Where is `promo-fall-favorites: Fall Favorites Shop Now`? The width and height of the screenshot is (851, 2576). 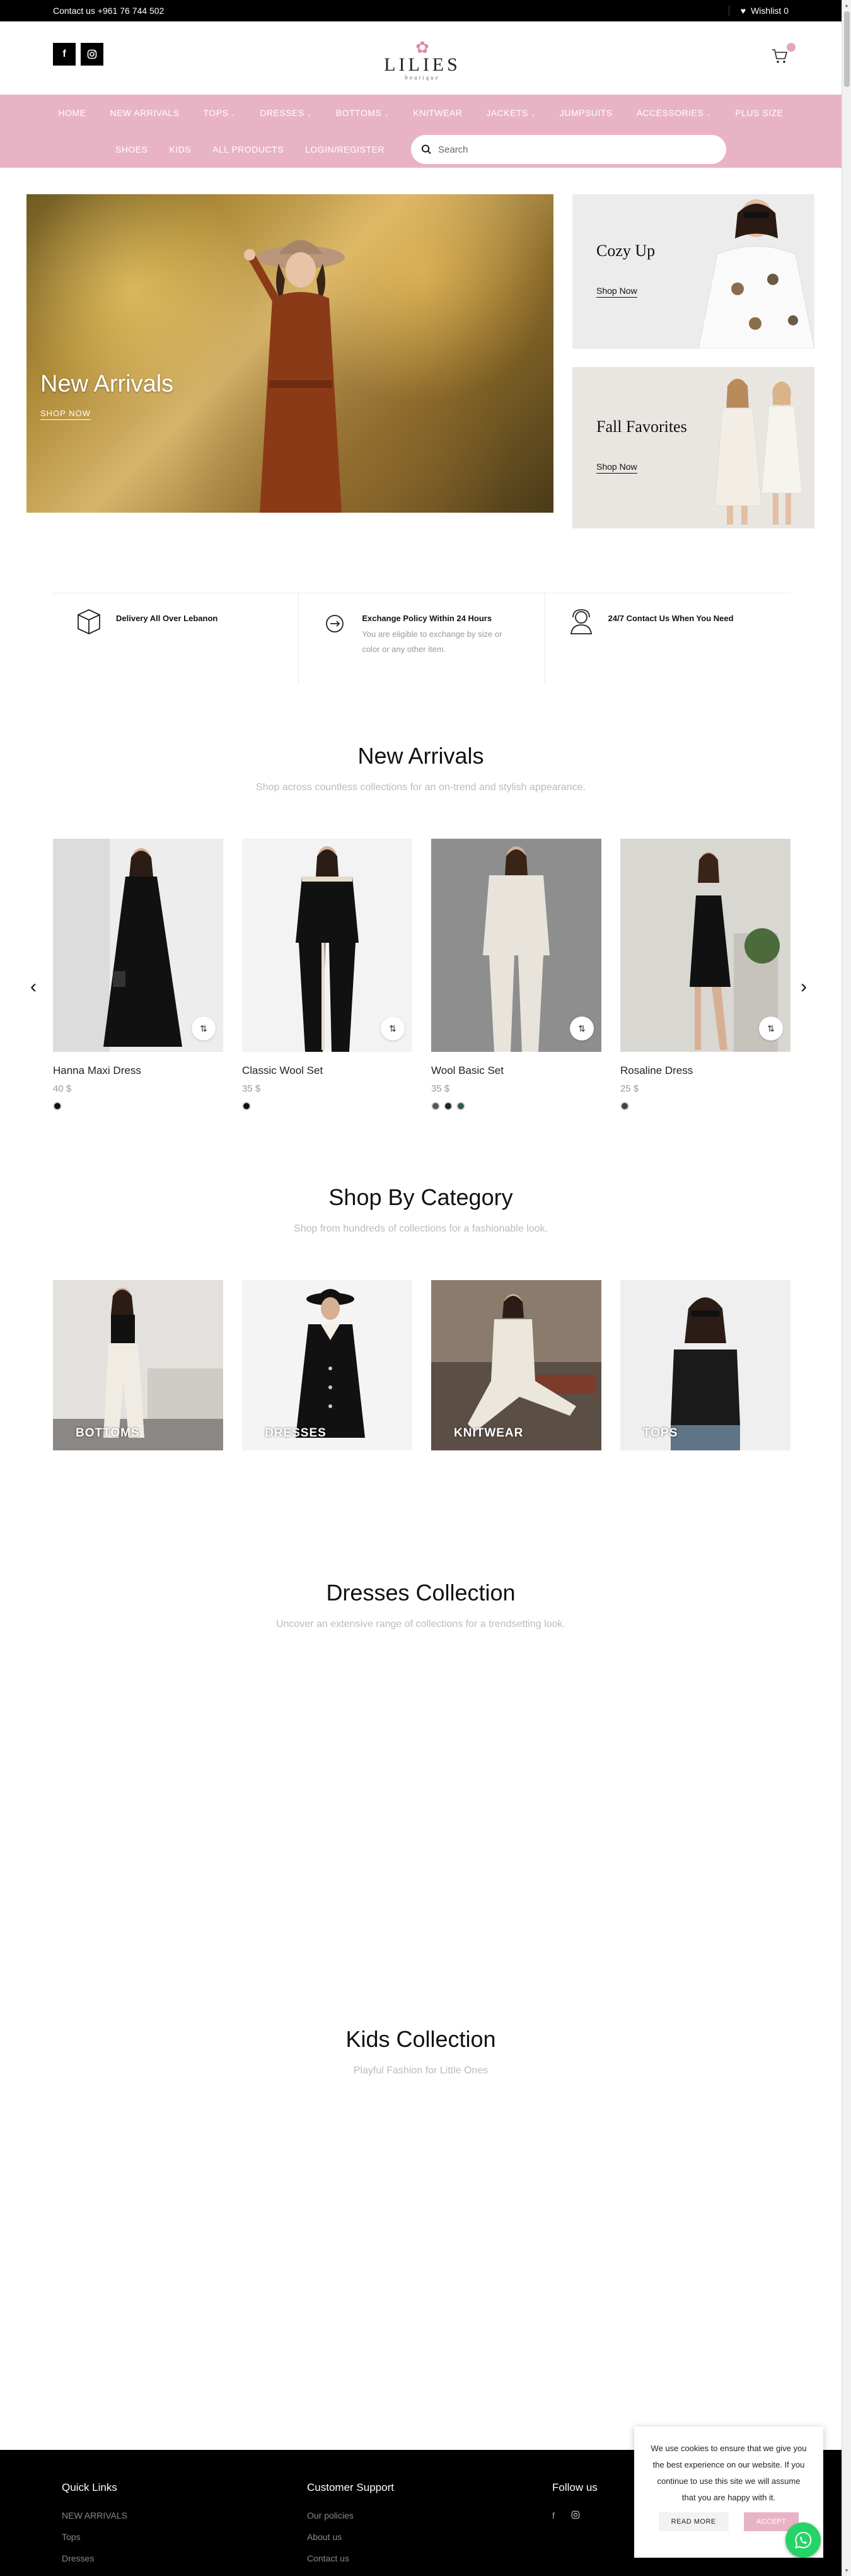 promo-fall-favorites: Fall Favorites Shop Now is located at coordinates (693, 448).